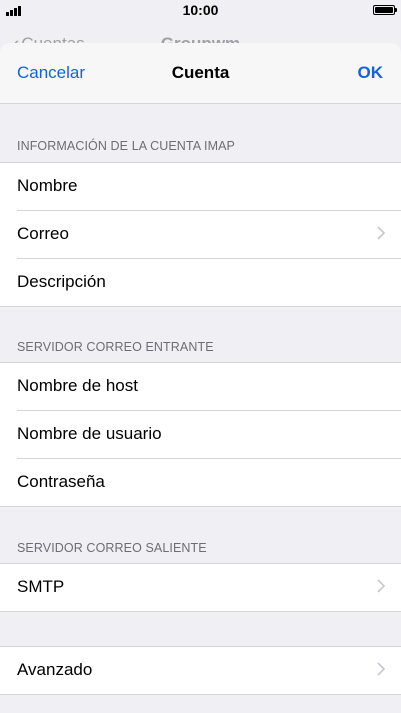 This screenshot has width=401, height=713. Describe the element at coordinates (200, 386) in the screenshot. I see `row-nombre-de-host: Nombre de host` at that location.